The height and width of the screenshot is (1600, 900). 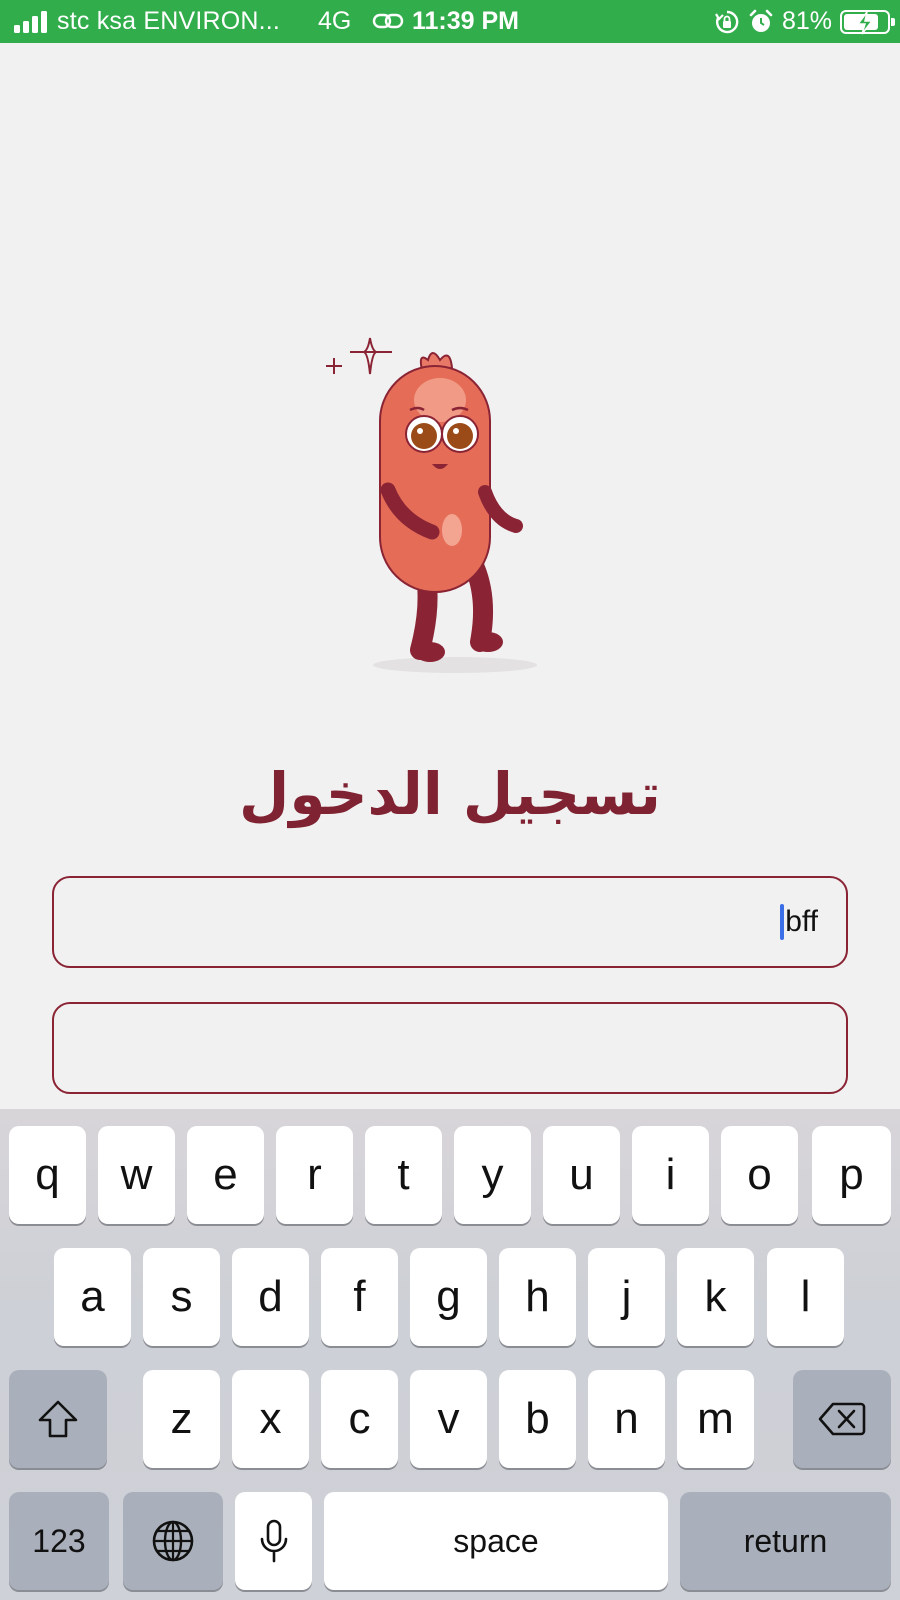 I want to click on key-u: u, so click(x=581, y=1175).